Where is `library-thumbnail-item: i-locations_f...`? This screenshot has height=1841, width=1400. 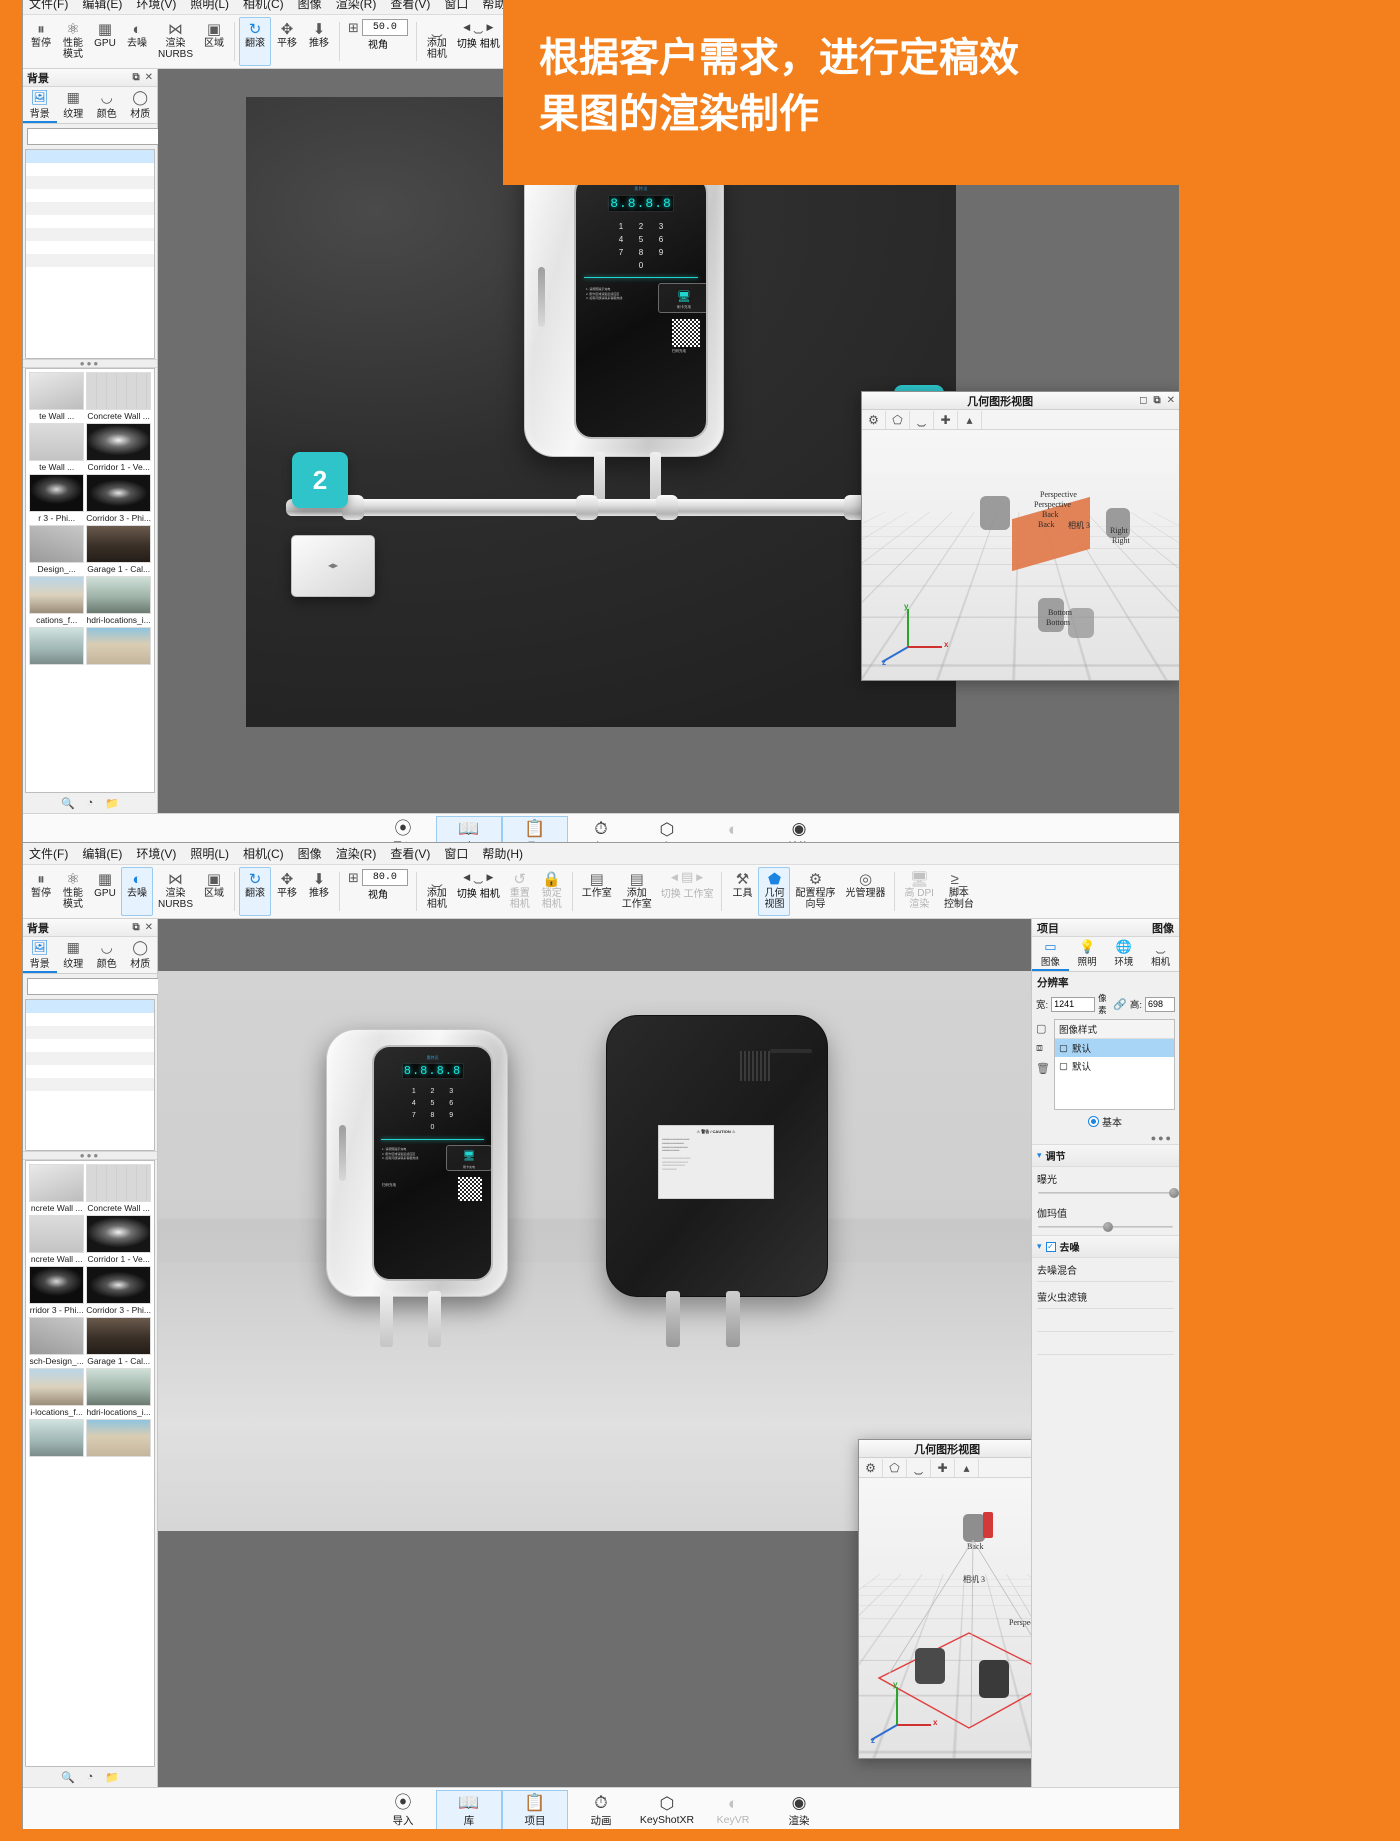 library-thumbnail-item: i-locations_f... is located at coordinates (57, 1392).